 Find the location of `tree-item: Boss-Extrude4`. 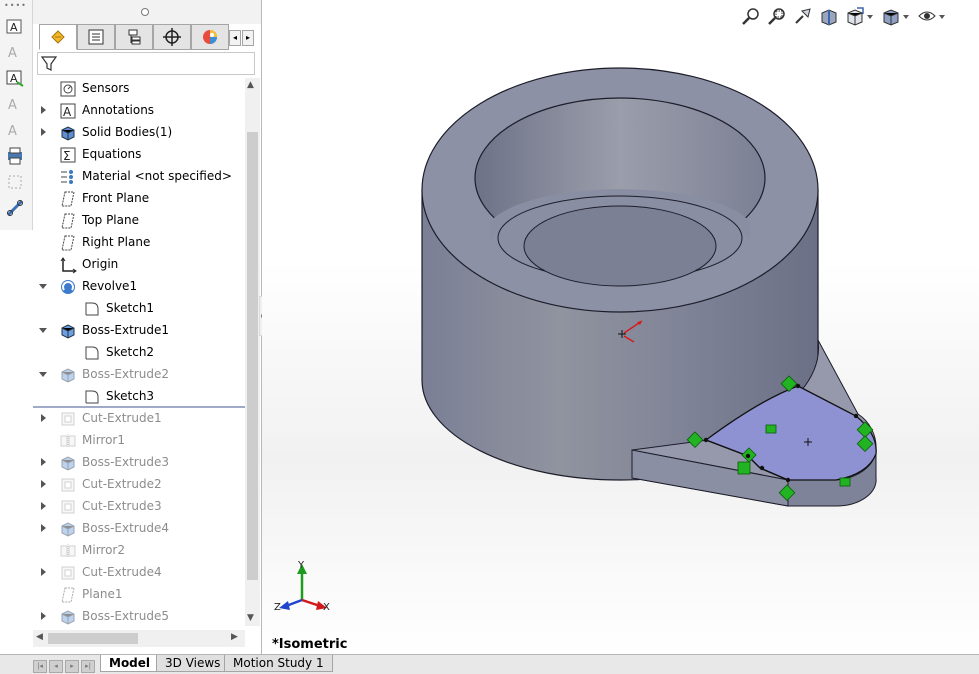

tree-item: Boss-Extrude4 is located at coordinates (139, 529).